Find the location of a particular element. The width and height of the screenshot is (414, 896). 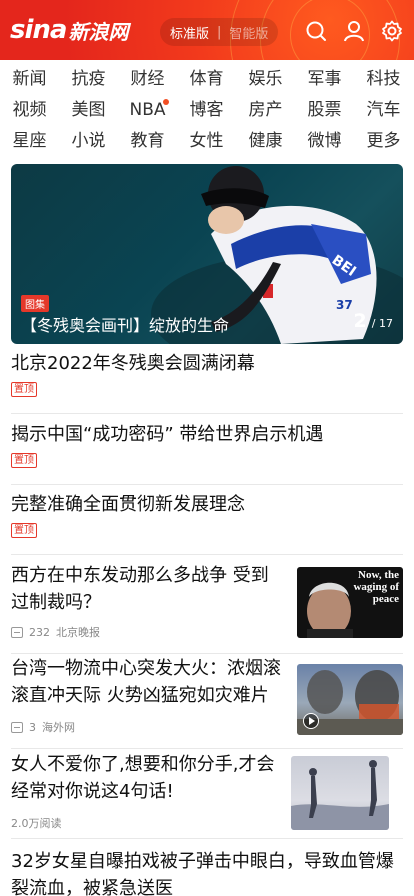

logo-chinese: 新浪网 is located at coordinates (98, 31).